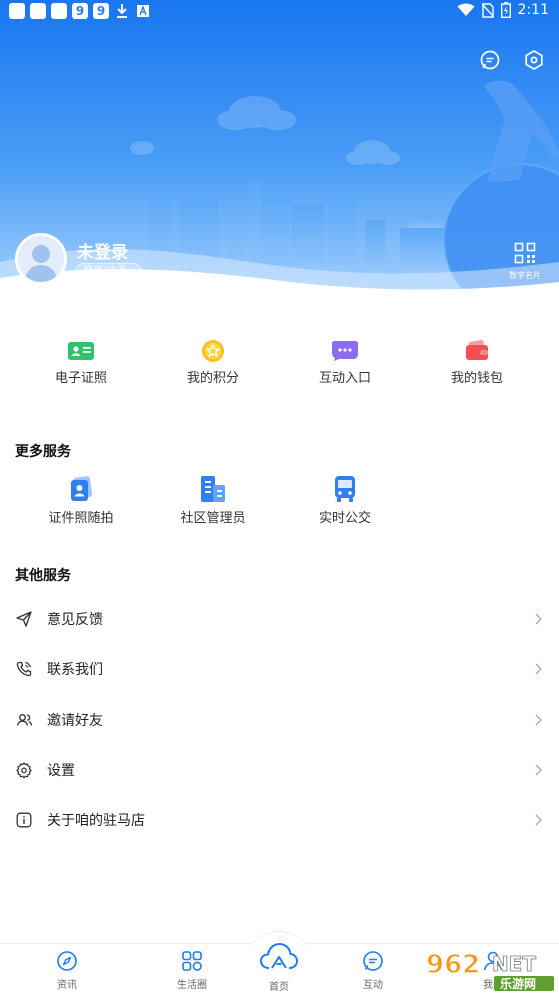  I want to click on no-sim-icon, so click(487, 10).